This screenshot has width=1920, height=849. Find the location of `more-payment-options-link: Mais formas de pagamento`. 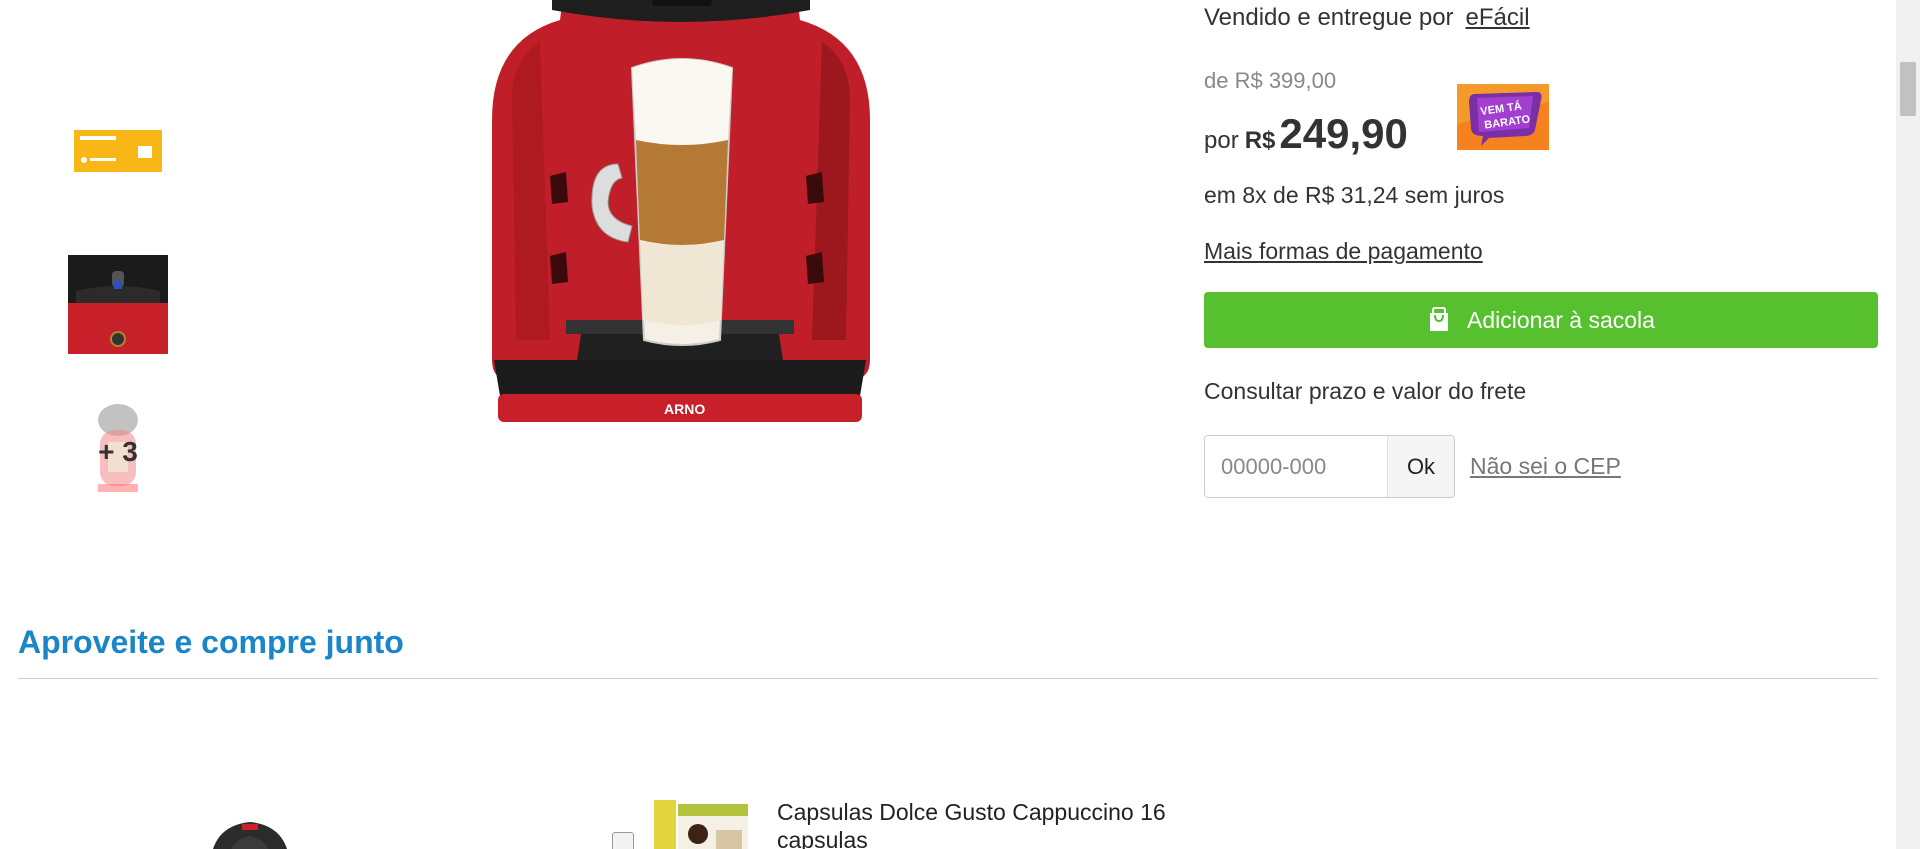

more-payment-options-link: Mais formas de pagamento is located at coordinates (1343, 251).